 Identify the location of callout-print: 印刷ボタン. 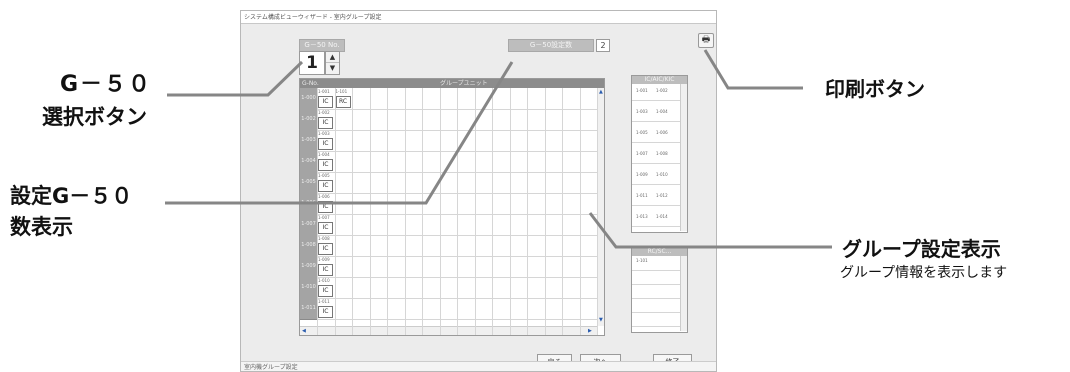
(875, 89).